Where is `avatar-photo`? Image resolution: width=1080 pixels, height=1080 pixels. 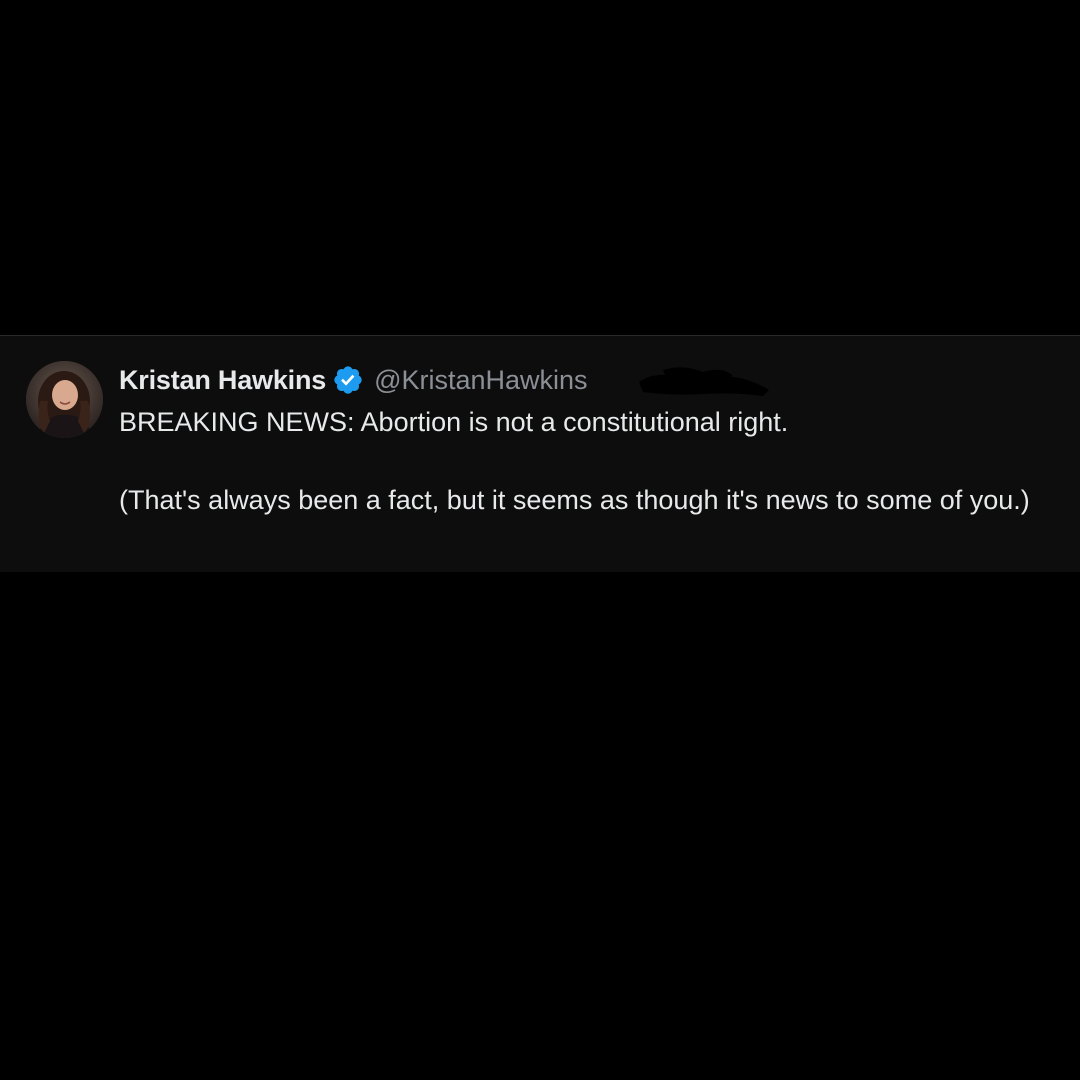
avatar-photo is located at coordinates (64, 399).